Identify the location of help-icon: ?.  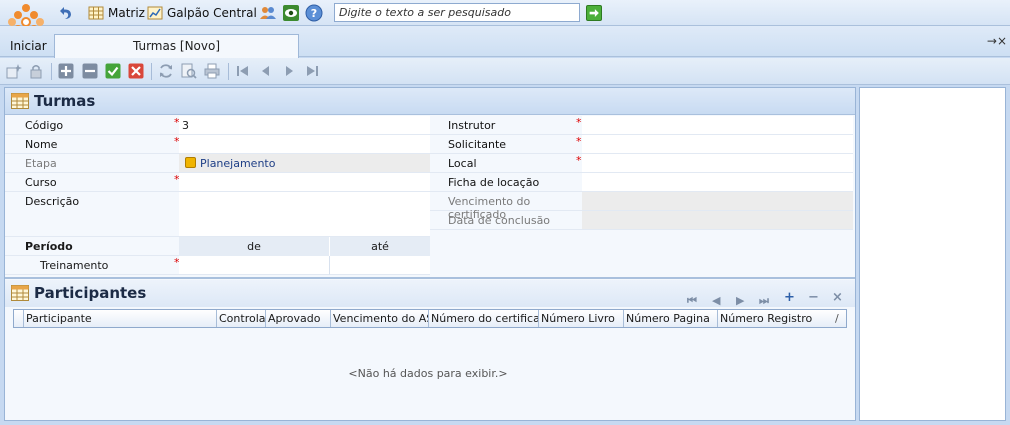
(314, 13).